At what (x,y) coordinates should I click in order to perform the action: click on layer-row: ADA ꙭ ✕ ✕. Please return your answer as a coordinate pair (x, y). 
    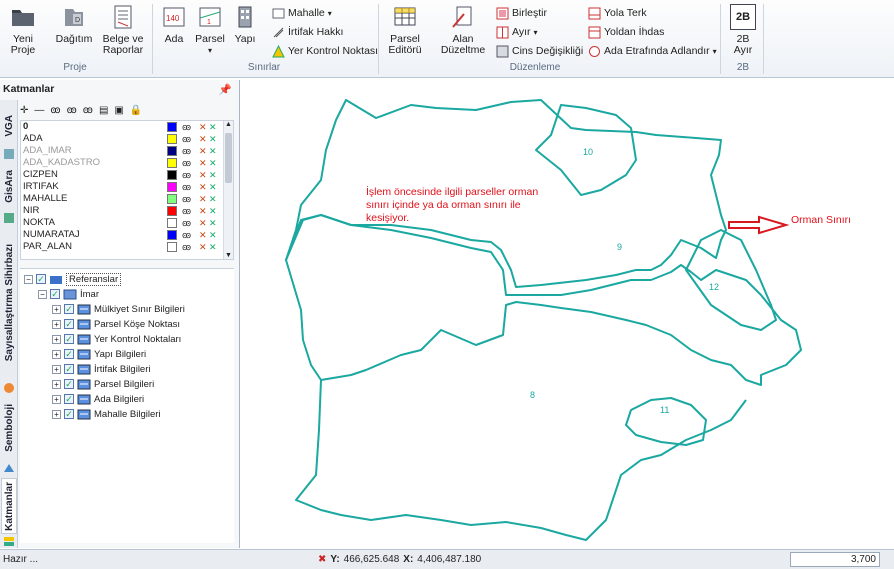
    Looking at the image, I should click on (127, 139).